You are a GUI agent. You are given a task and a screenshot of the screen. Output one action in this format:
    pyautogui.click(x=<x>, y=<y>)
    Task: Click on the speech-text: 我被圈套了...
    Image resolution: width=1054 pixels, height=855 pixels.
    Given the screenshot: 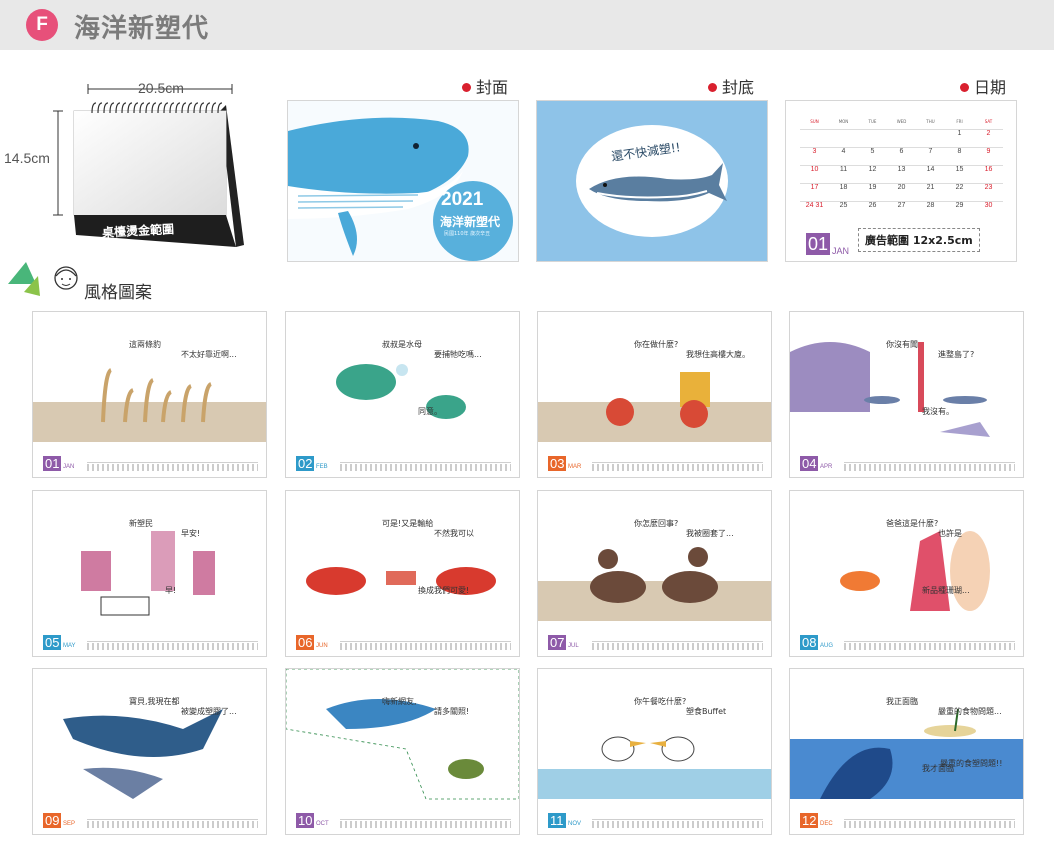 What is the action you would take?
    pyautogui.click(x=710, y=533)
    